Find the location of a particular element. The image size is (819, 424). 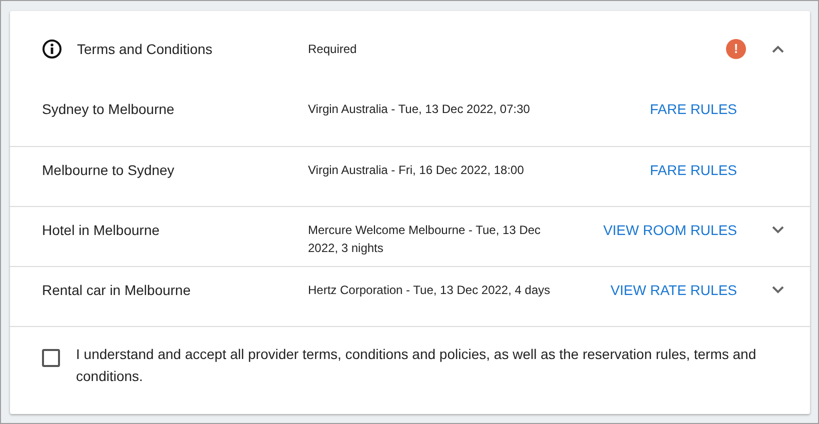

item-details: Mercure Welcome Melbourne - Tue, 13 Dec 2022, 3 nights is located at coordinates (425, 239).